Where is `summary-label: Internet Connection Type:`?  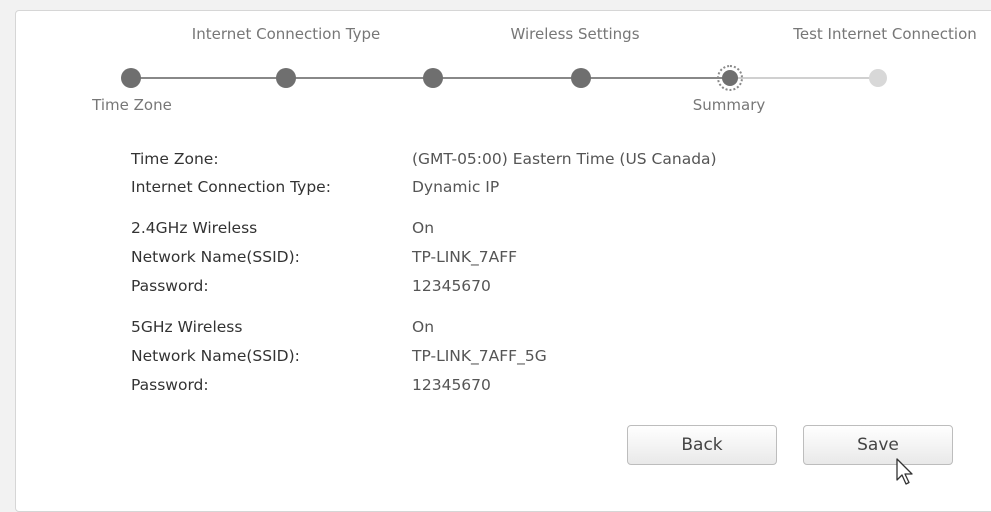
summary-label: Internet Connection Type: is located at coordinates (231, 187).